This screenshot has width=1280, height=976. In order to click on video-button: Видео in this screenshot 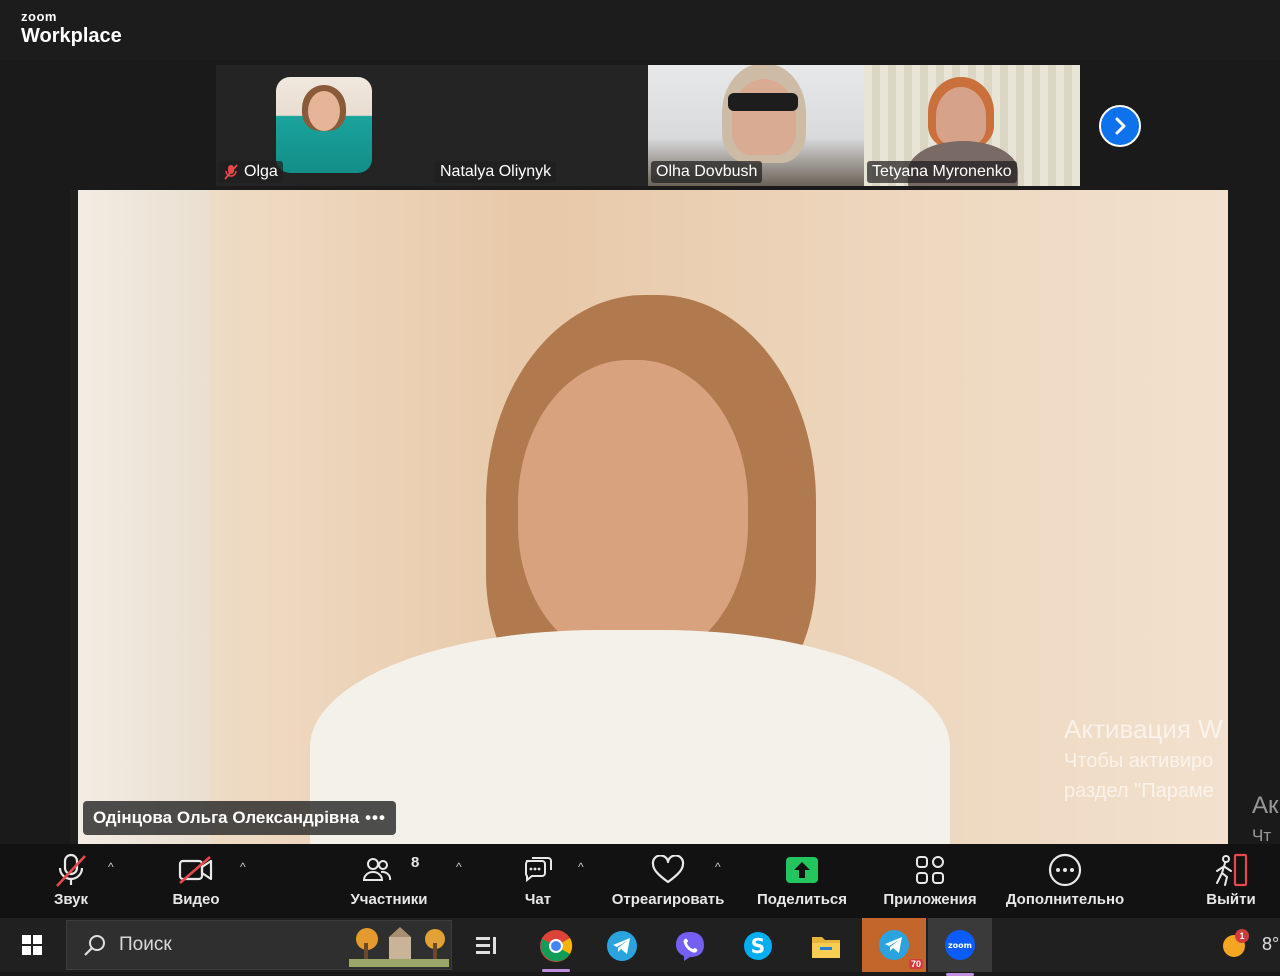, I will do `click(196, 879)`.